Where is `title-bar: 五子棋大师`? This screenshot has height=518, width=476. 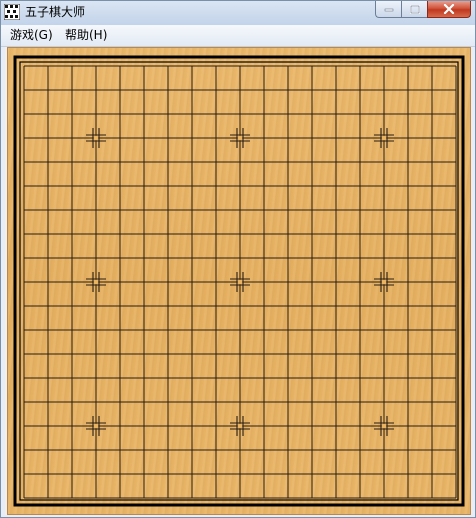
title-bar: 五子棋大师 is located at coordinates (238, 13).